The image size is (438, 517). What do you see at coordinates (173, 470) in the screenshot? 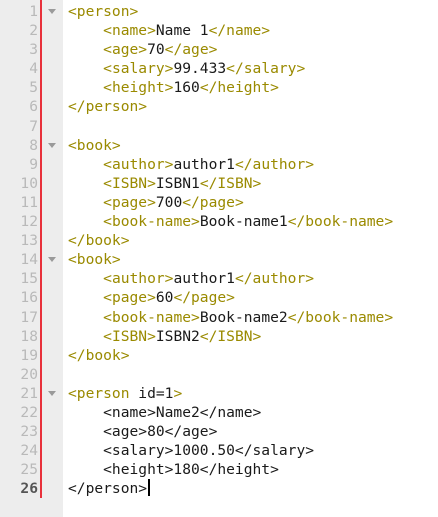
I see `text-token: <height>180</height>` at bounding box center [173, 470].